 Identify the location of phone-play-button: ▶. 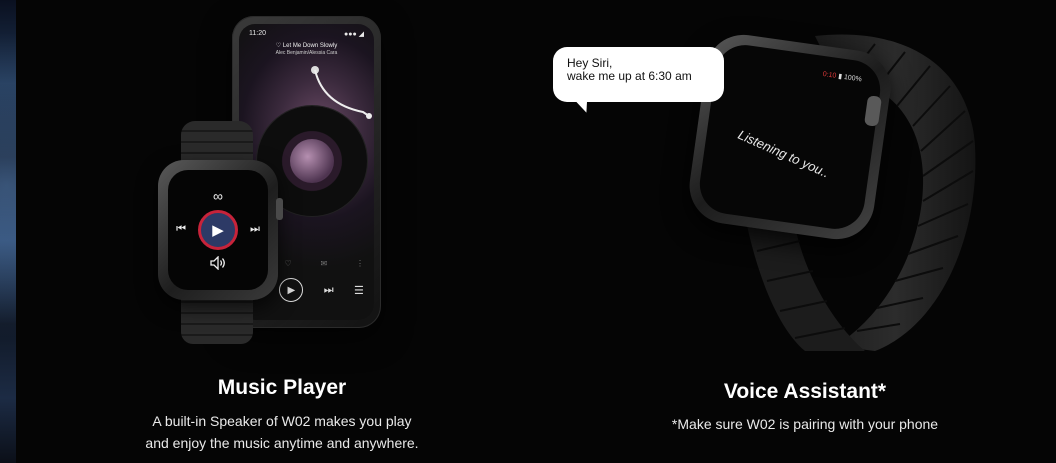
(291, 290).